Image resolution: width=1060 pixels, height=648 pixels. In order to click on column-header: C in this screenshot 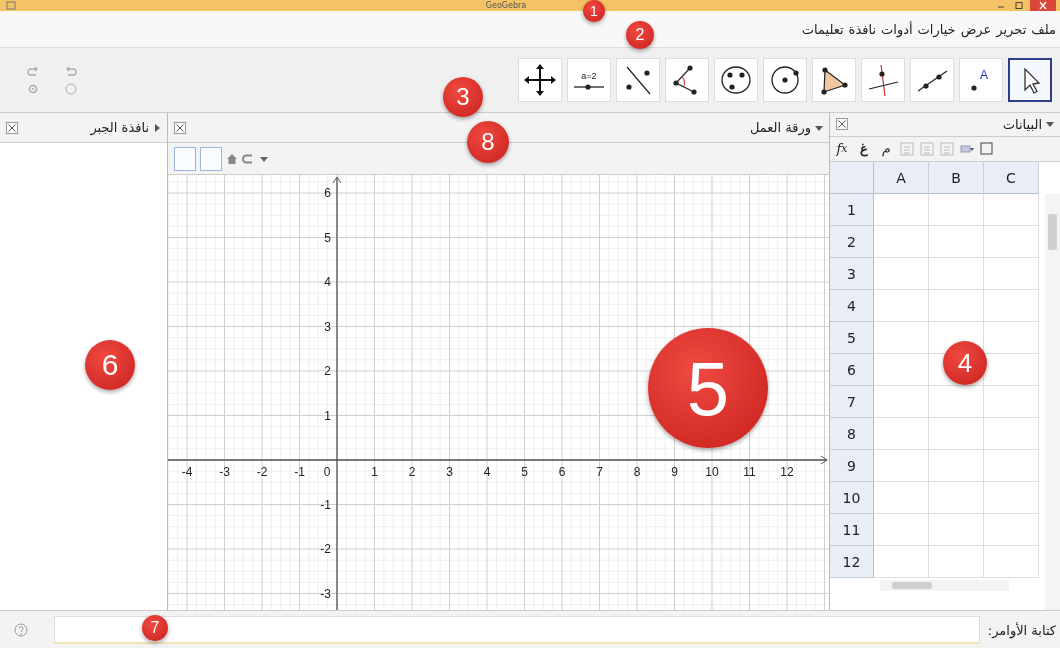, I will do `click(1011, 178)`.